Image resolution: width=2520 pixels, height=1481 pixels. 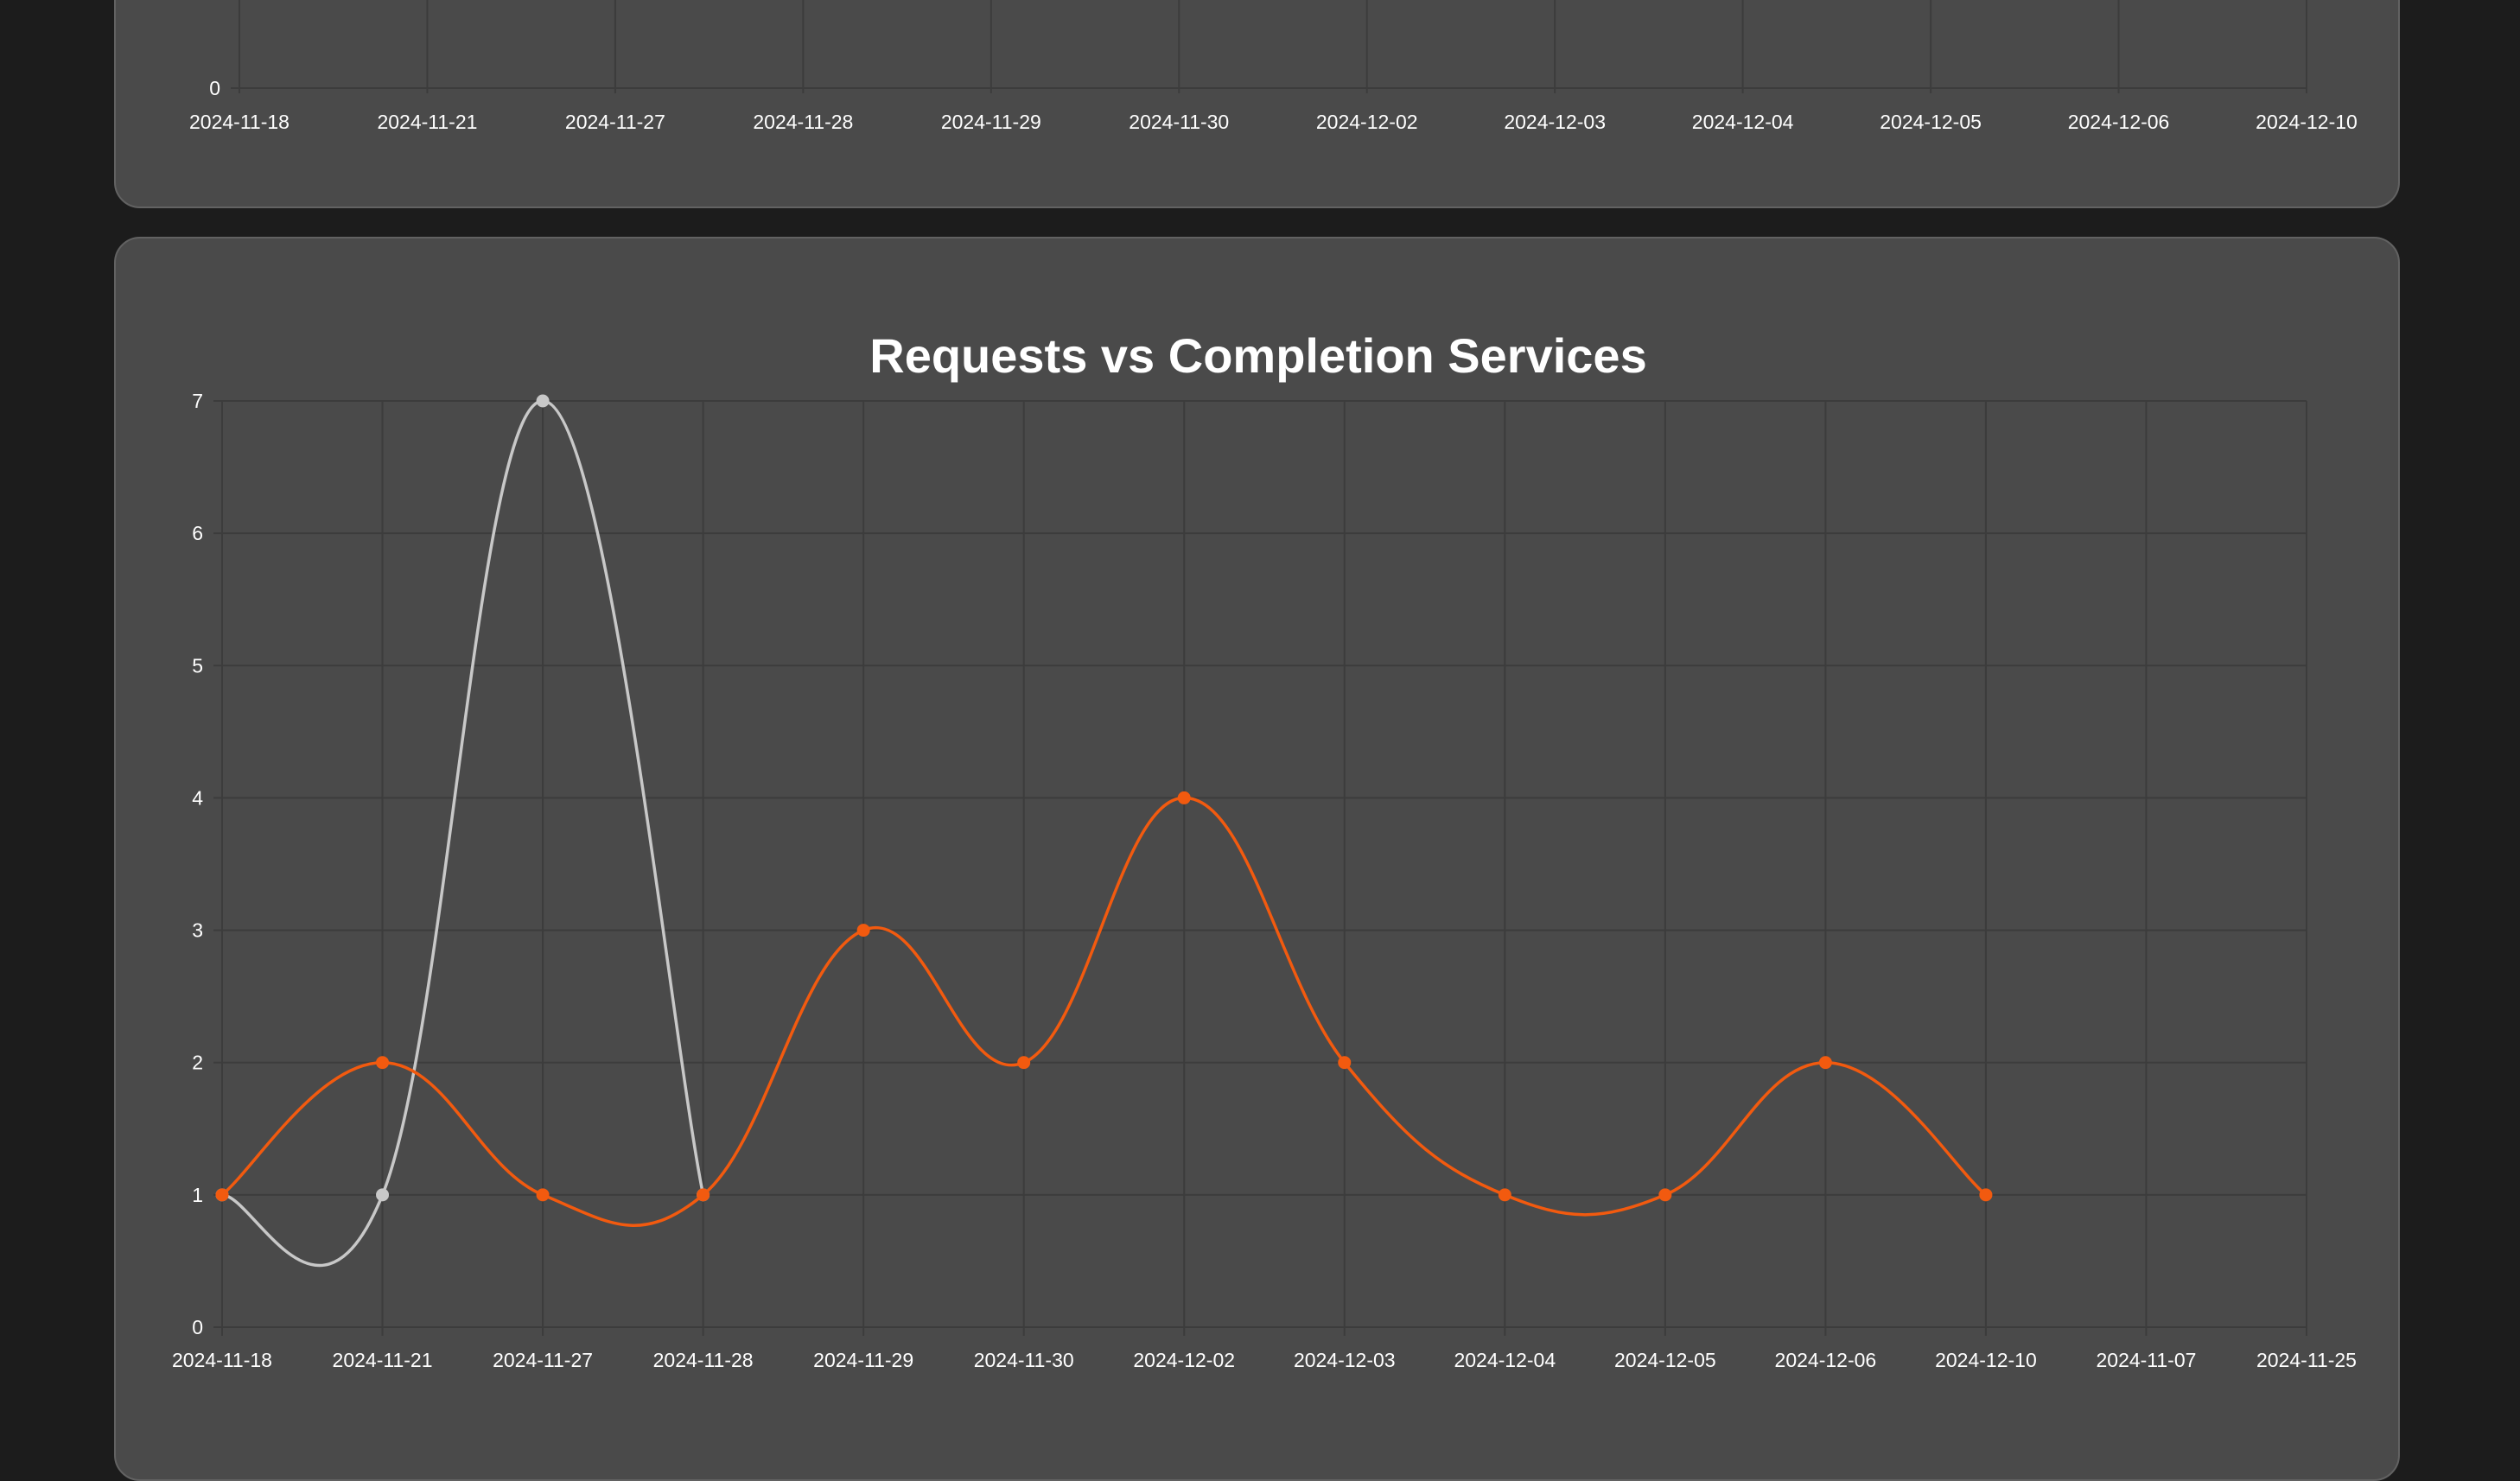 What do you see at coordinates (2119, 122) in the screenshot?
I see `top-x-tick-label: 2024-12-06` at bounding box center [2119, 122].